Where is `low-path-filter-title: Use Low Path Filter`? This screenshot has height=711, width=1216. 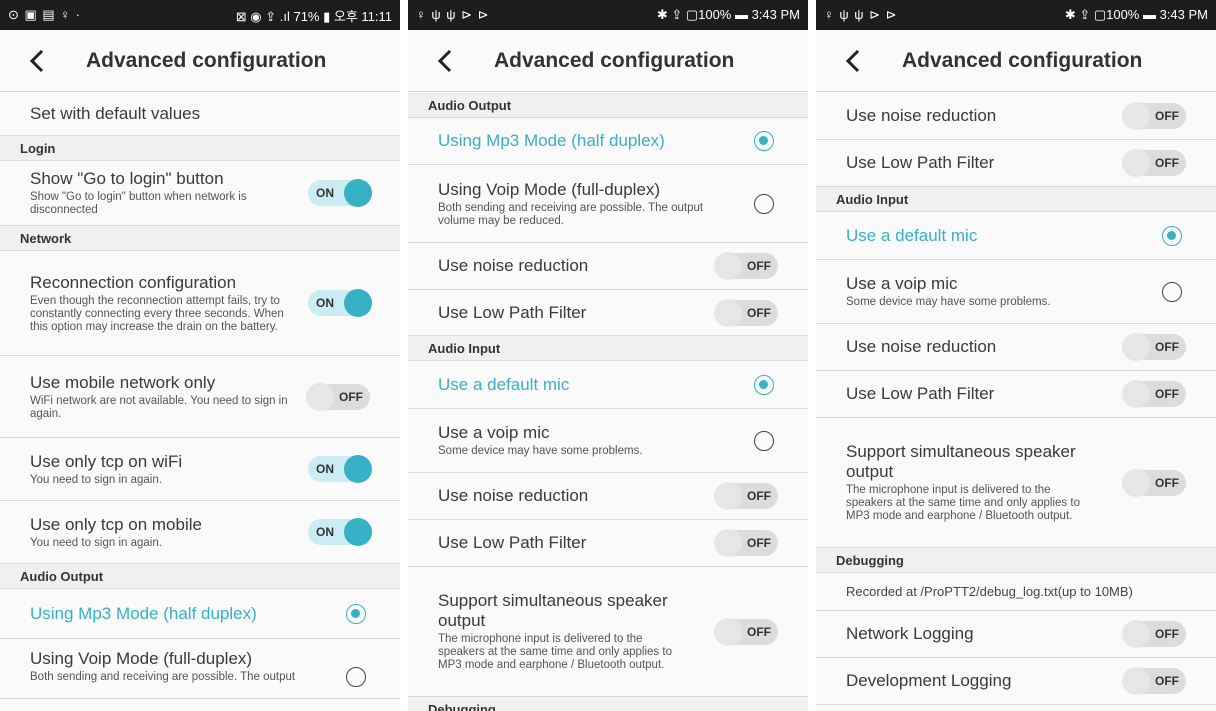 low-path-filter-title: Use Low Path Filter is located at coordinates (512, 542).